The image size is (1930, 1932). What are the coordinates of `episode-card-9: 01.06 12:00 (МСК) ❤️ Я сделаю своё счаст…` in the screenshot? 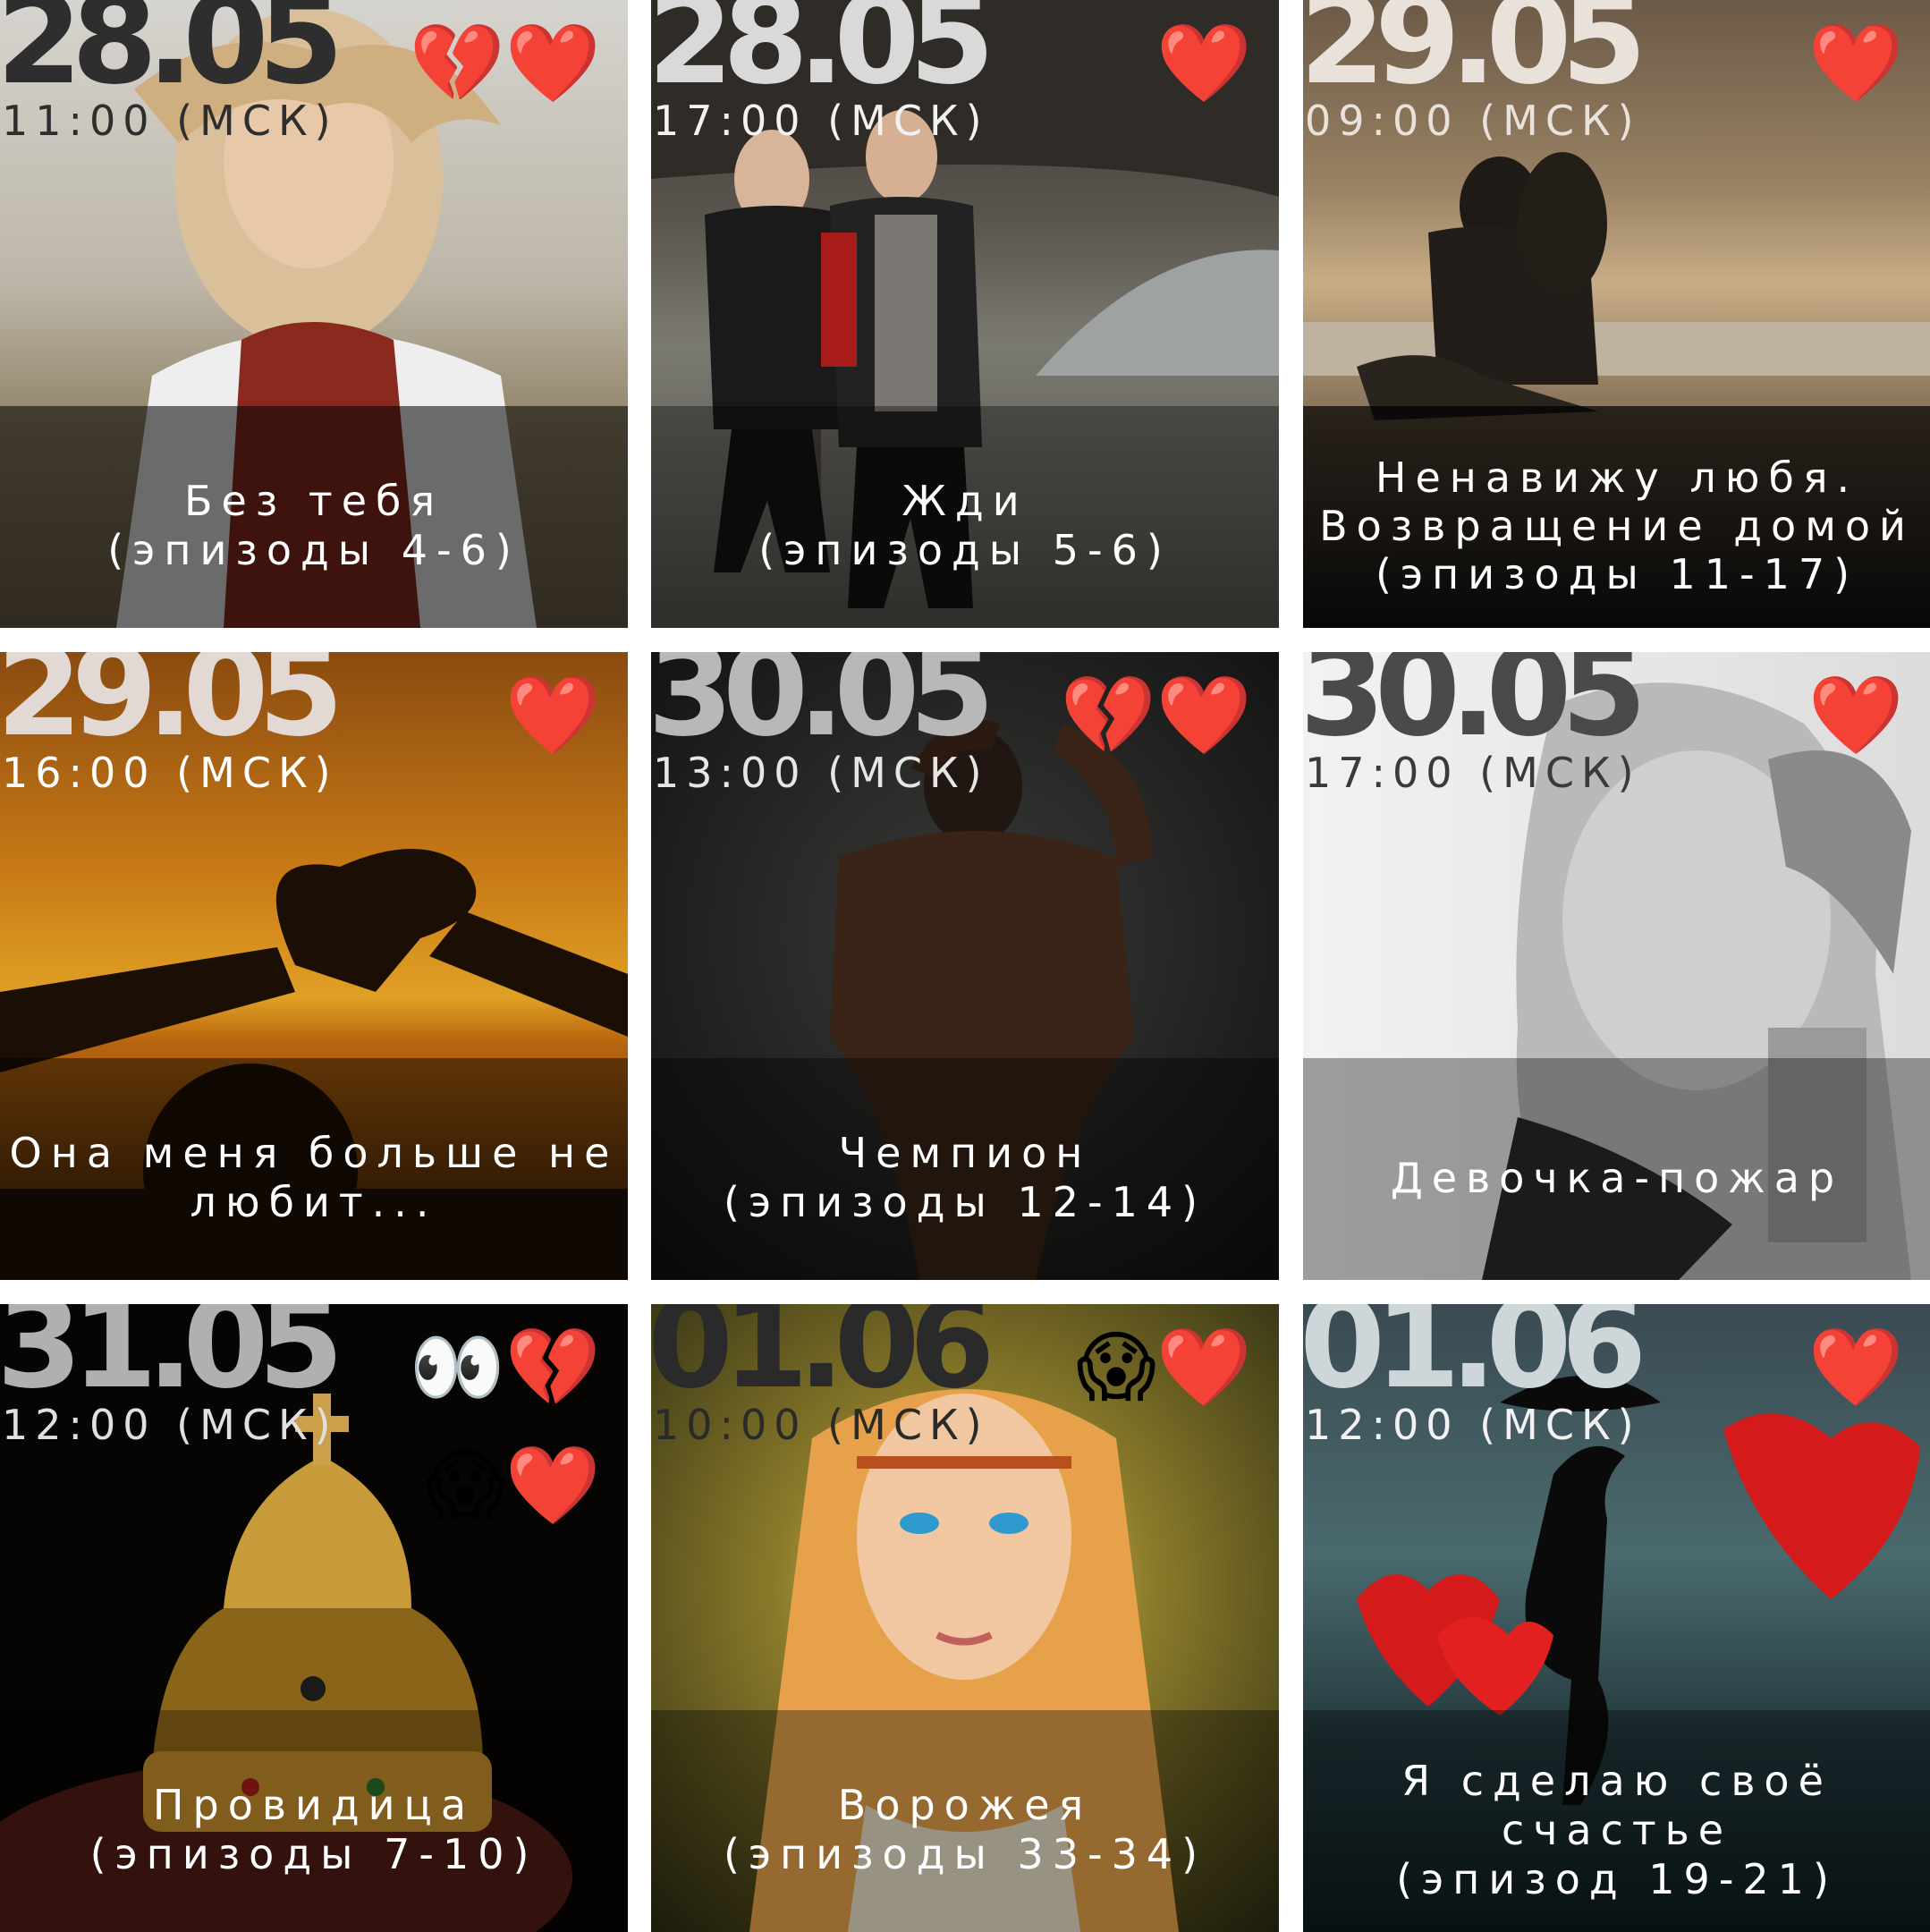 It's located at (1616, 1618).